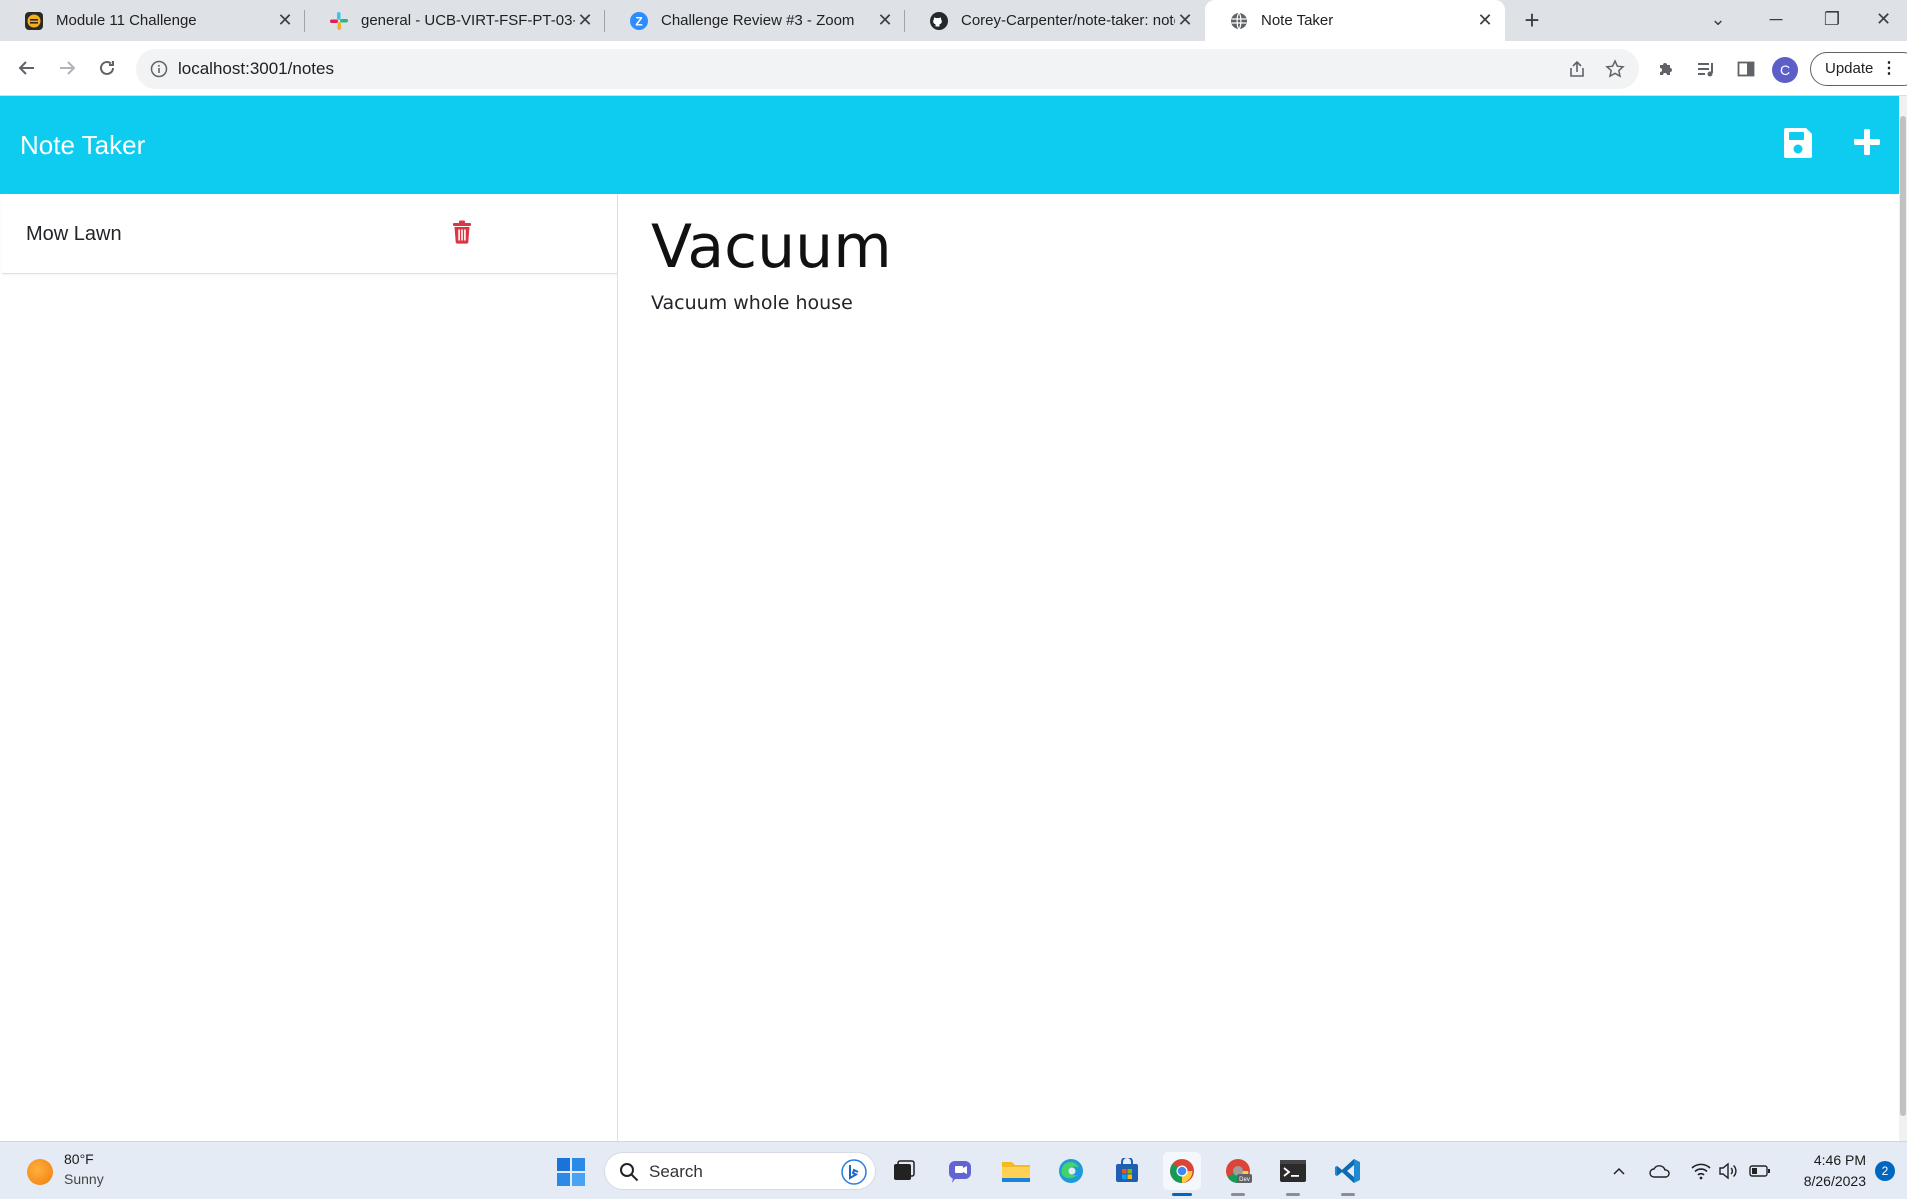  What do you see at coordinates (1849, 68) in the screenshot?
I see `update-label: Update` at bounding box center [1849, 68].